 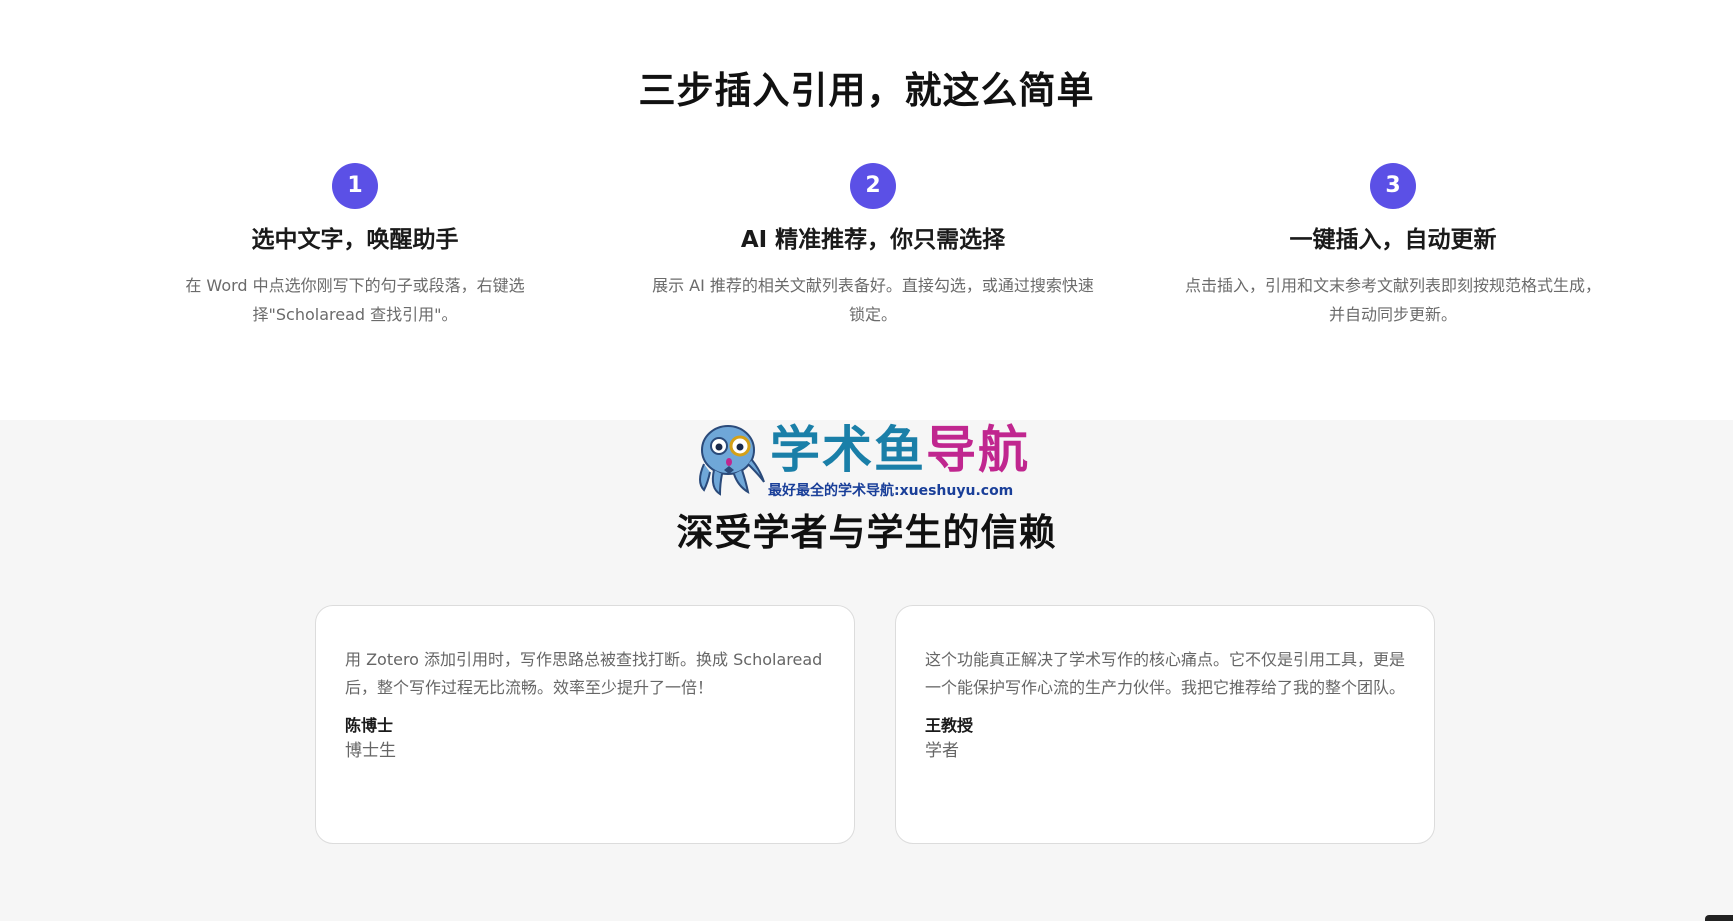 I want to click on step-title: 选中文字，唤醒助手, so click(x=355, y=240).